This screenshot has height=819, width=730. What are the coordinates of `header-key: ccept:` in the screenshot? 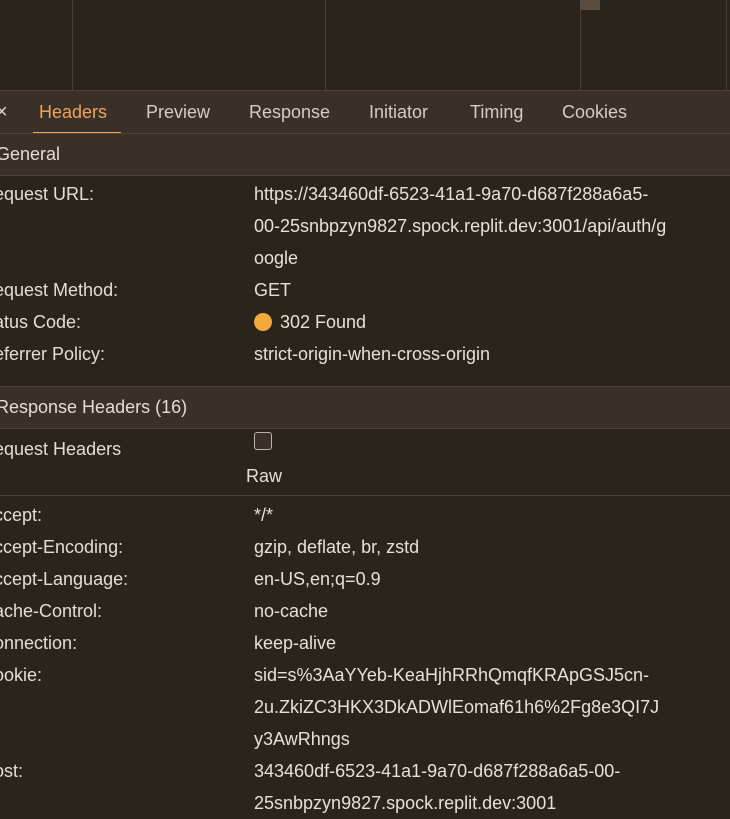 It's located at (21, 515).